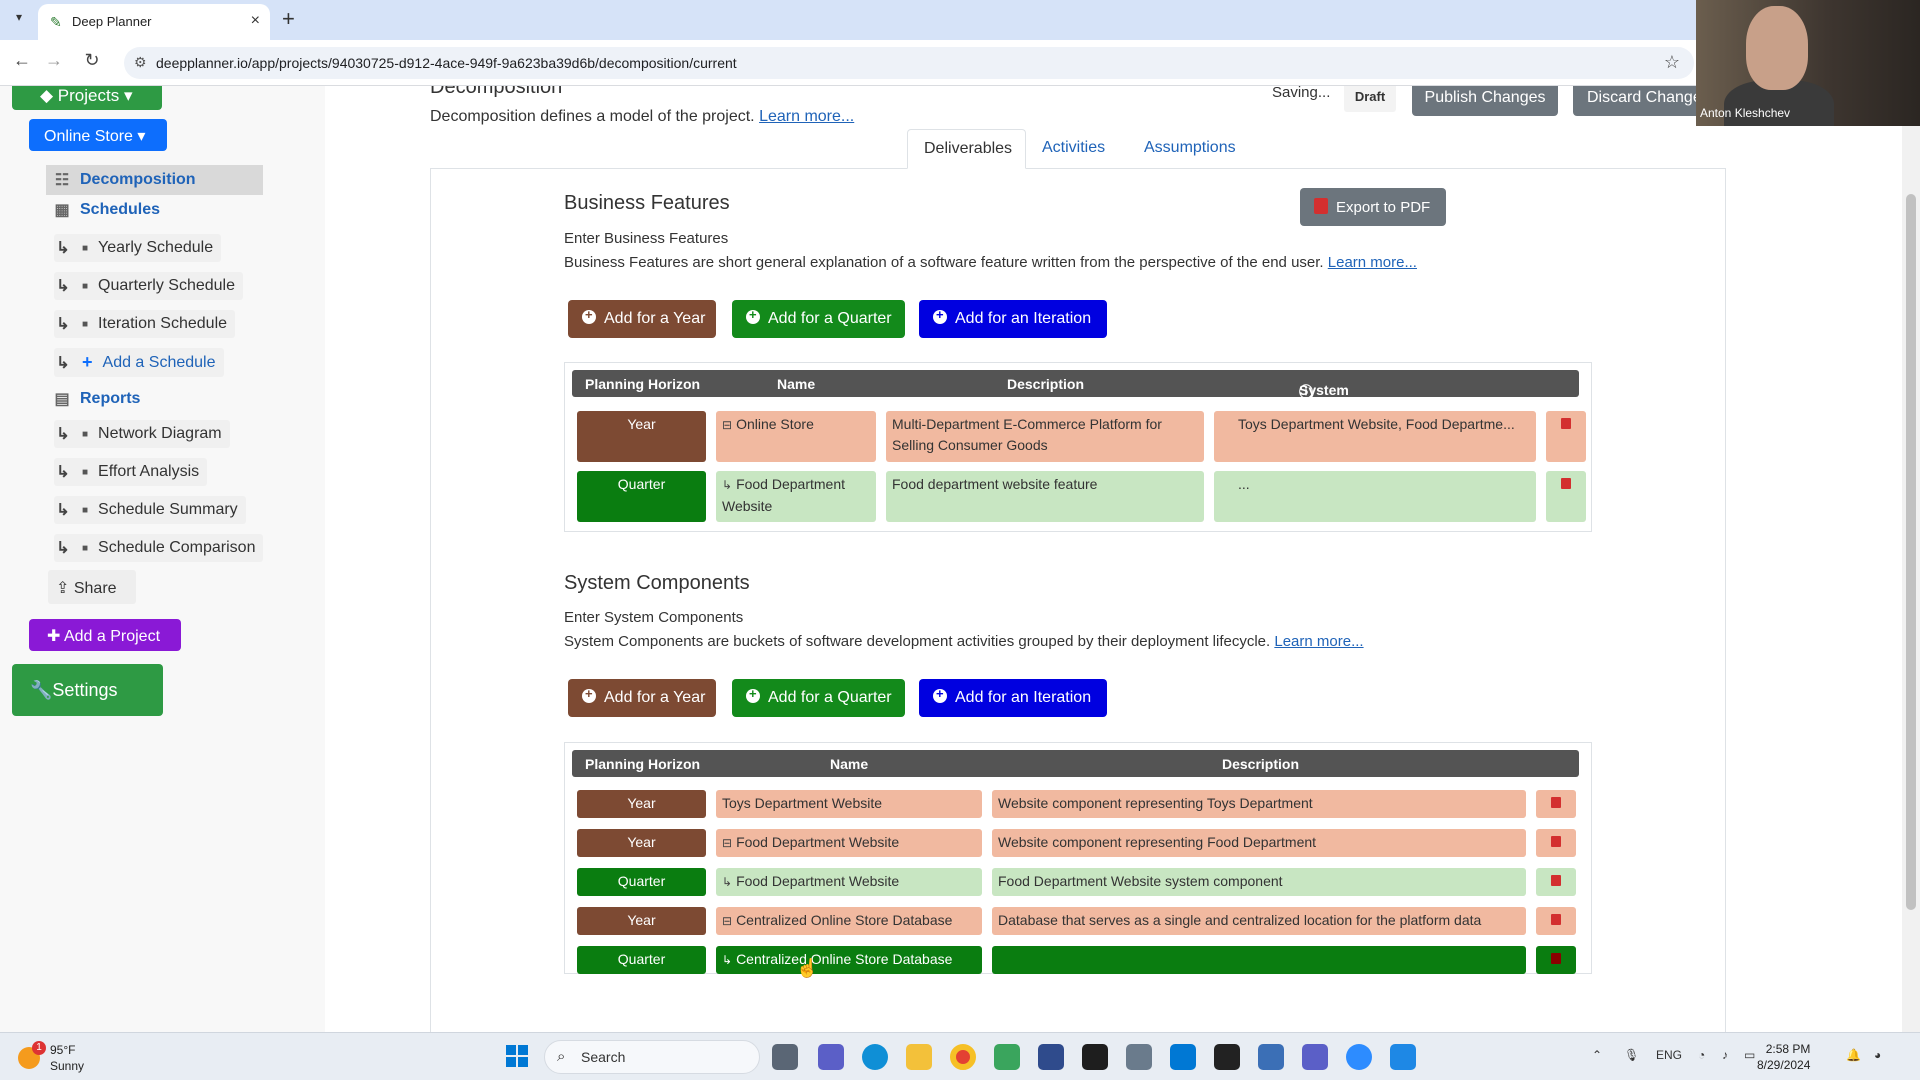 The image size is (1920, 1080). Describe the element at coordinates (818, 319) in the screenshot. I see `business-add-quarter-button: Add for a Quarter` at that location.